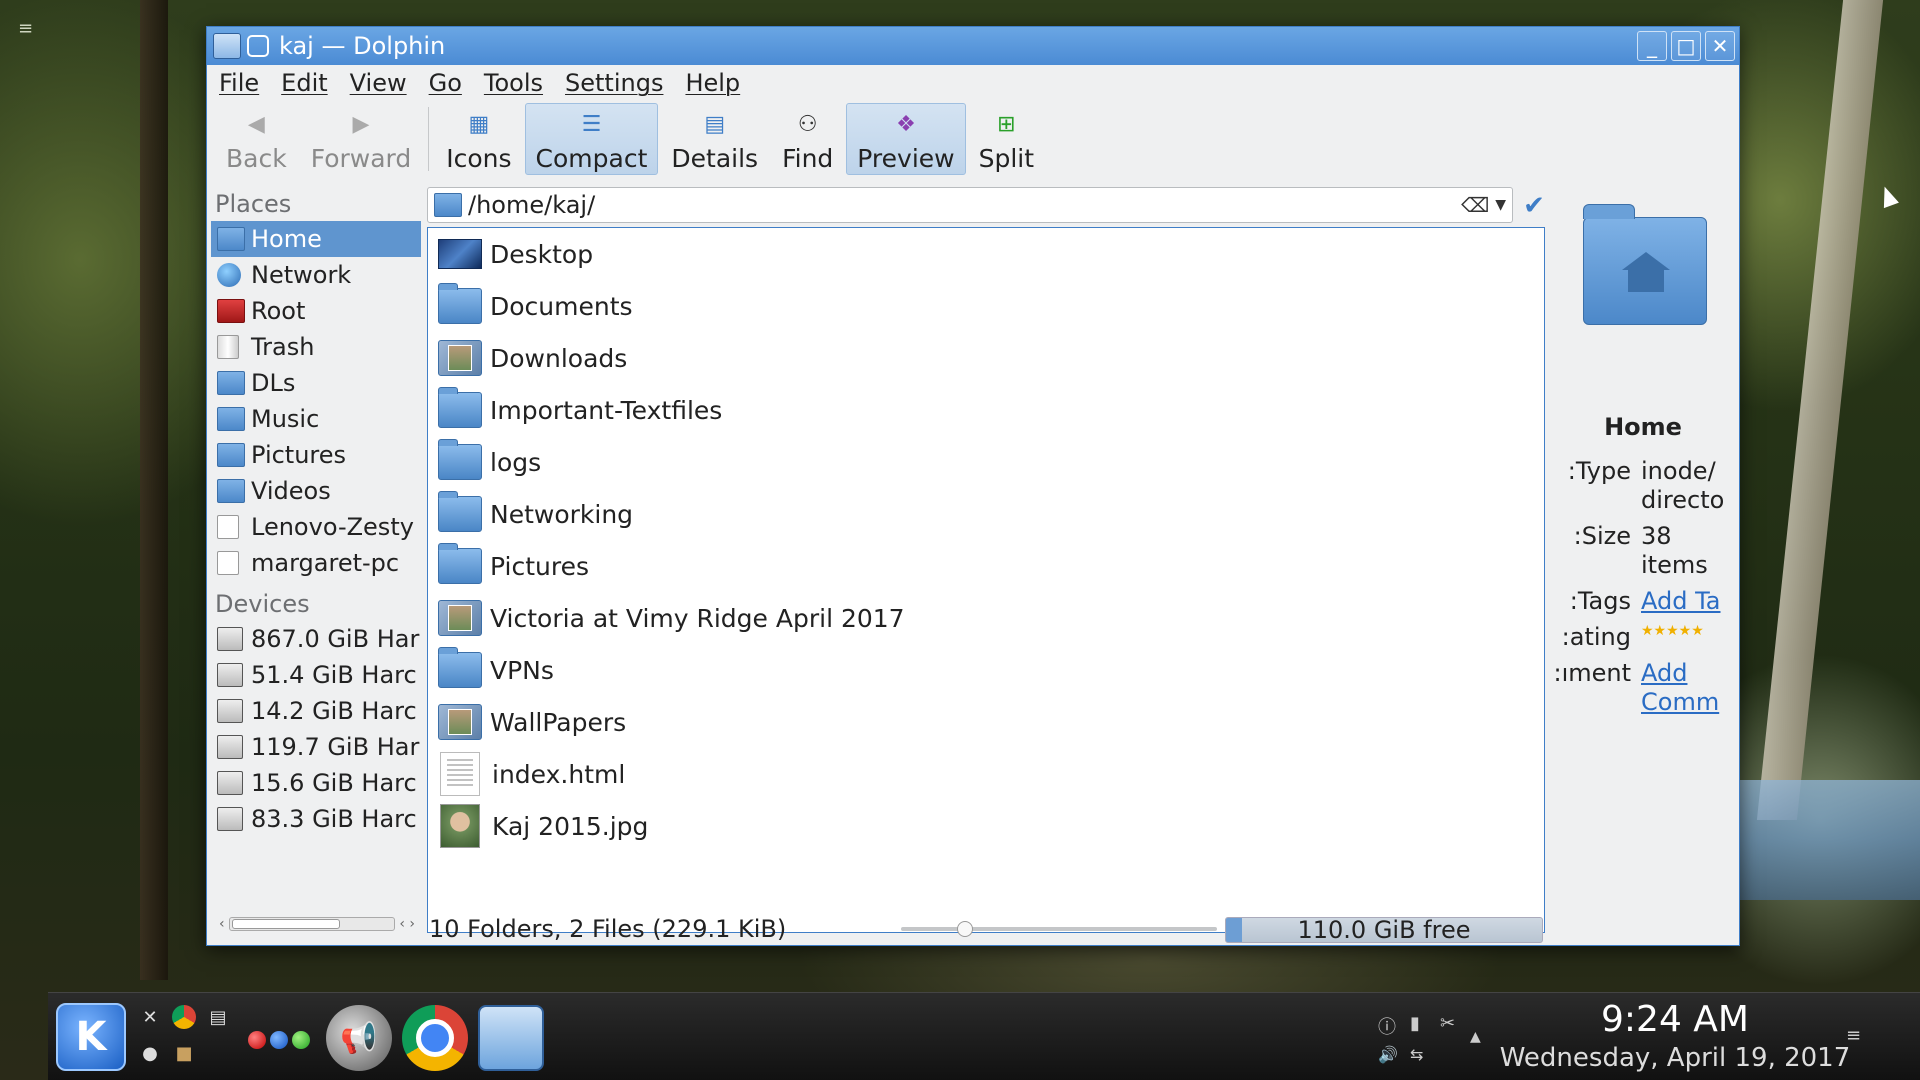 Image resolution: width=1920 pixels, height=1080 pixels. What do you see at coordinates (1534, 206) in the screenshot?
I see `checkmark-icon: ✔` at bounding box center [1534, 206].